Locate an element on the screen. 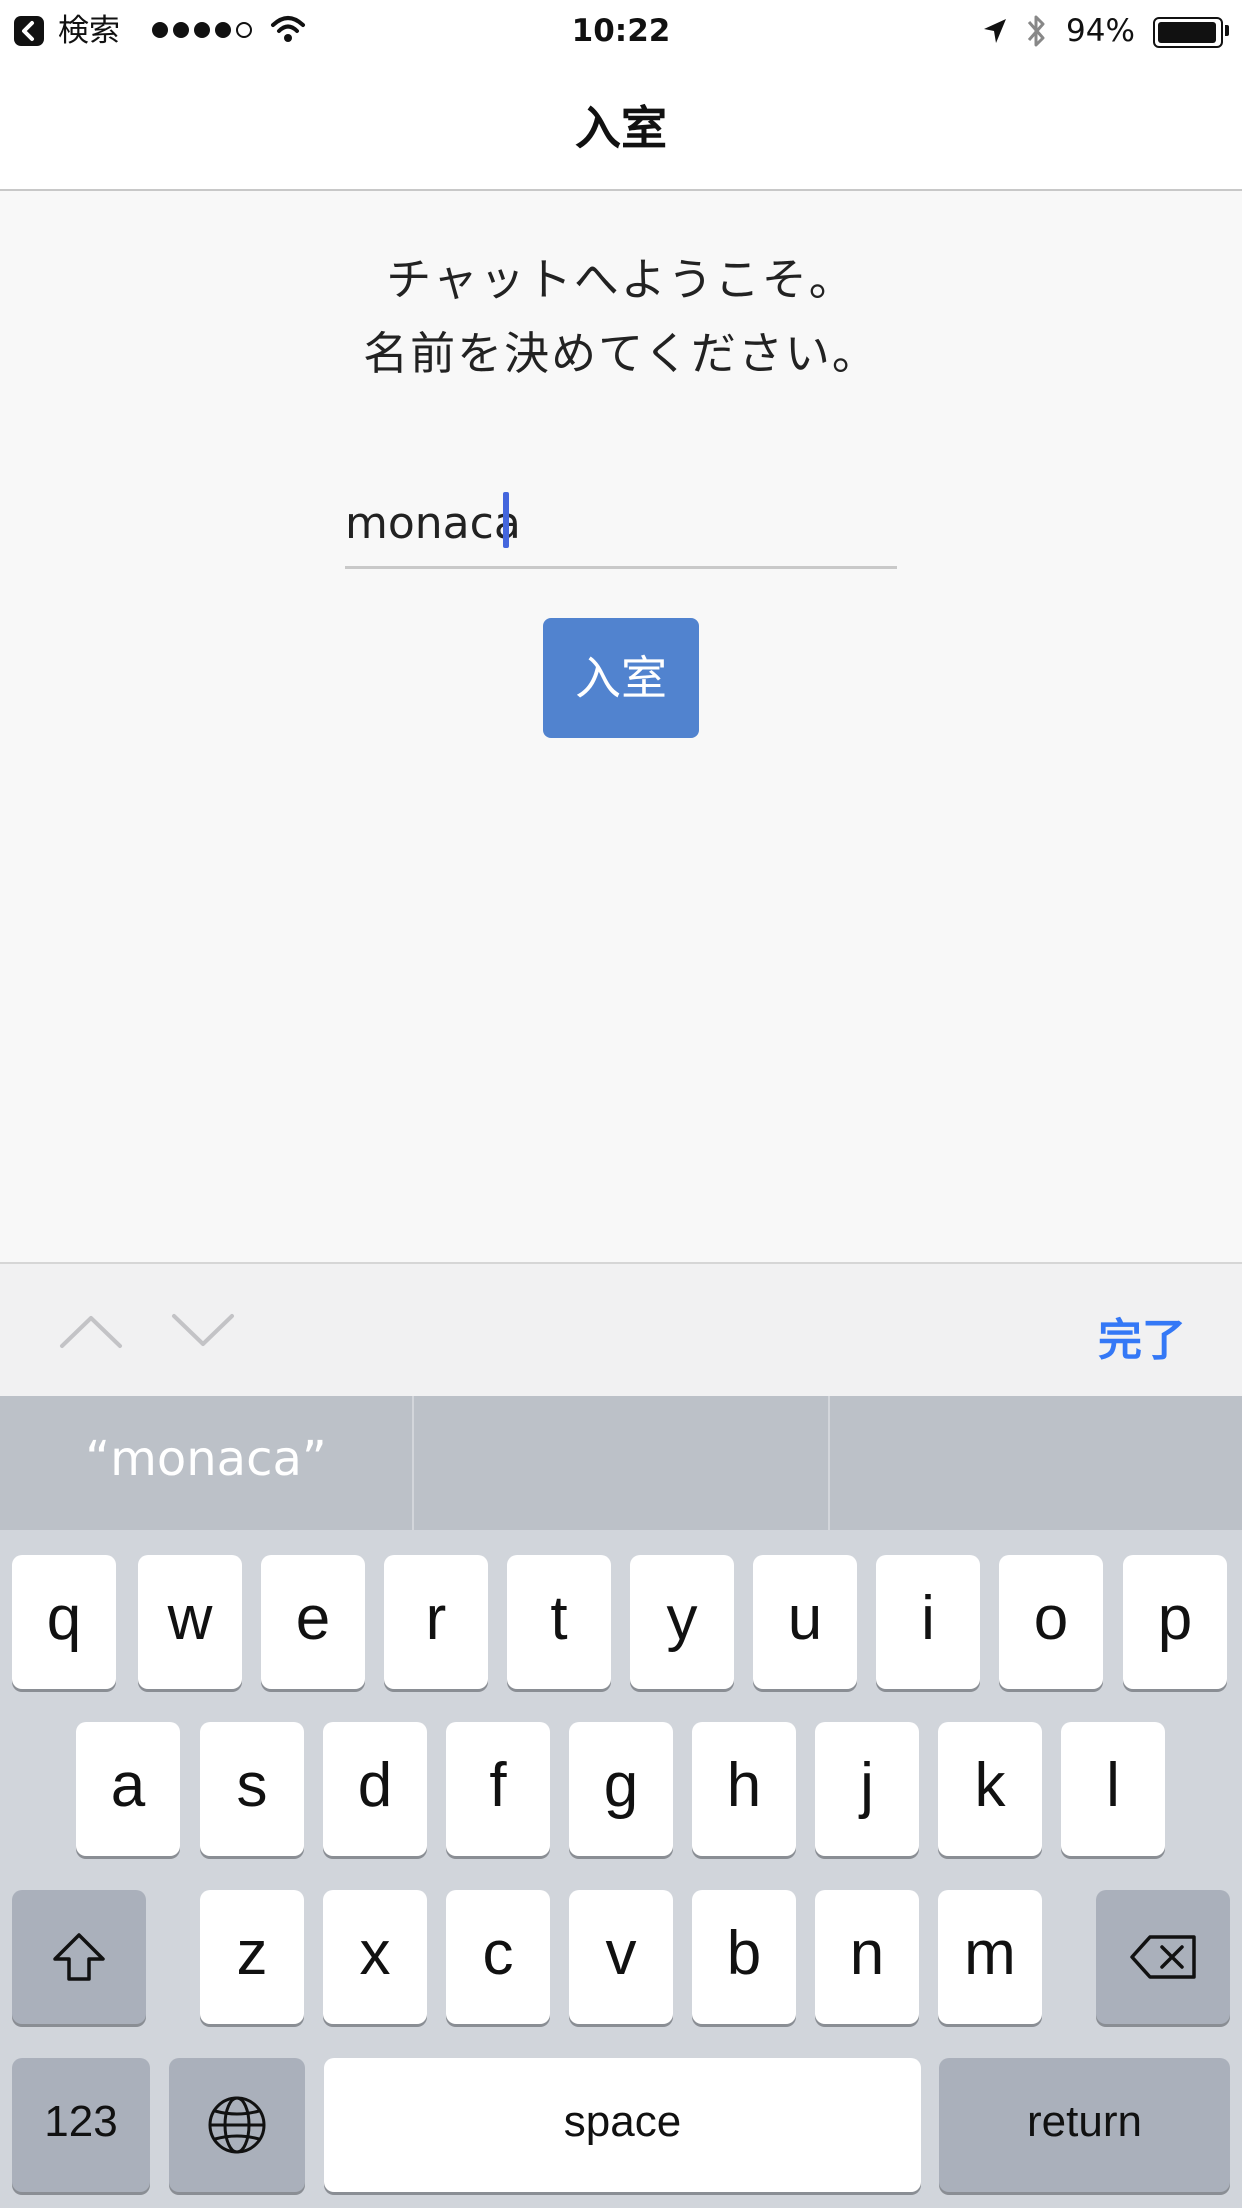 The image size is (1242, 2208). globe-icon is located at coordinates (237, 2125).